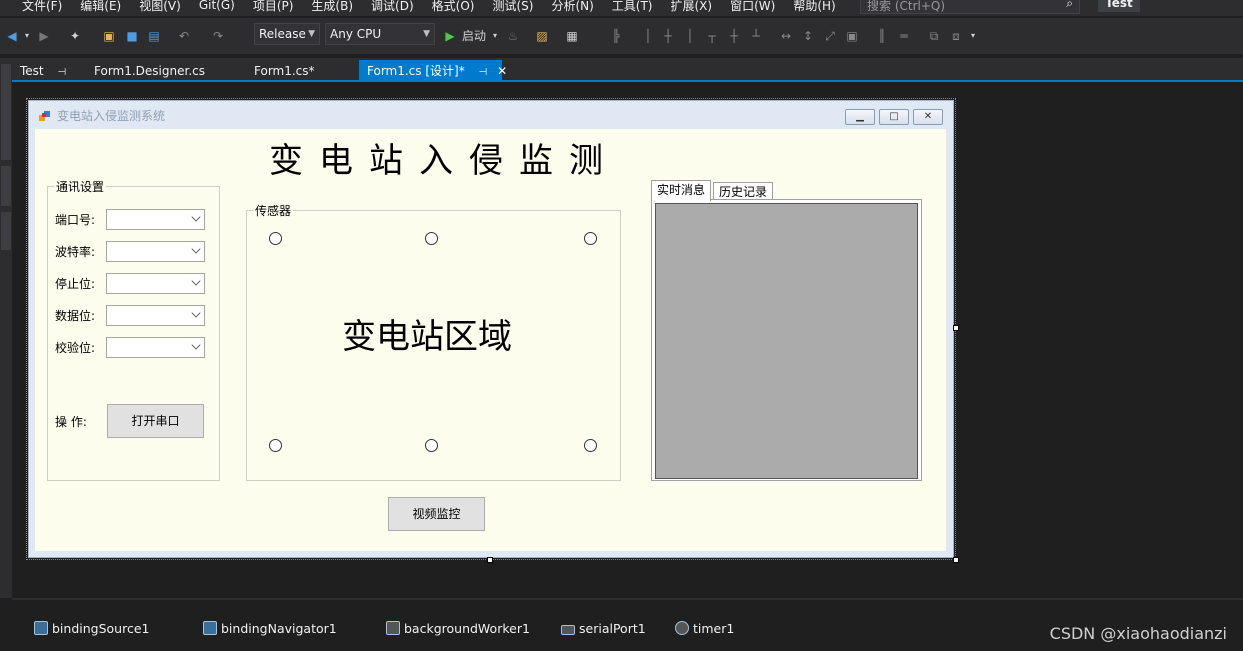  Describe the element at coordinates (572, 7) in the screenshot. I see `menu-analyze: 分析(N)` at that location.